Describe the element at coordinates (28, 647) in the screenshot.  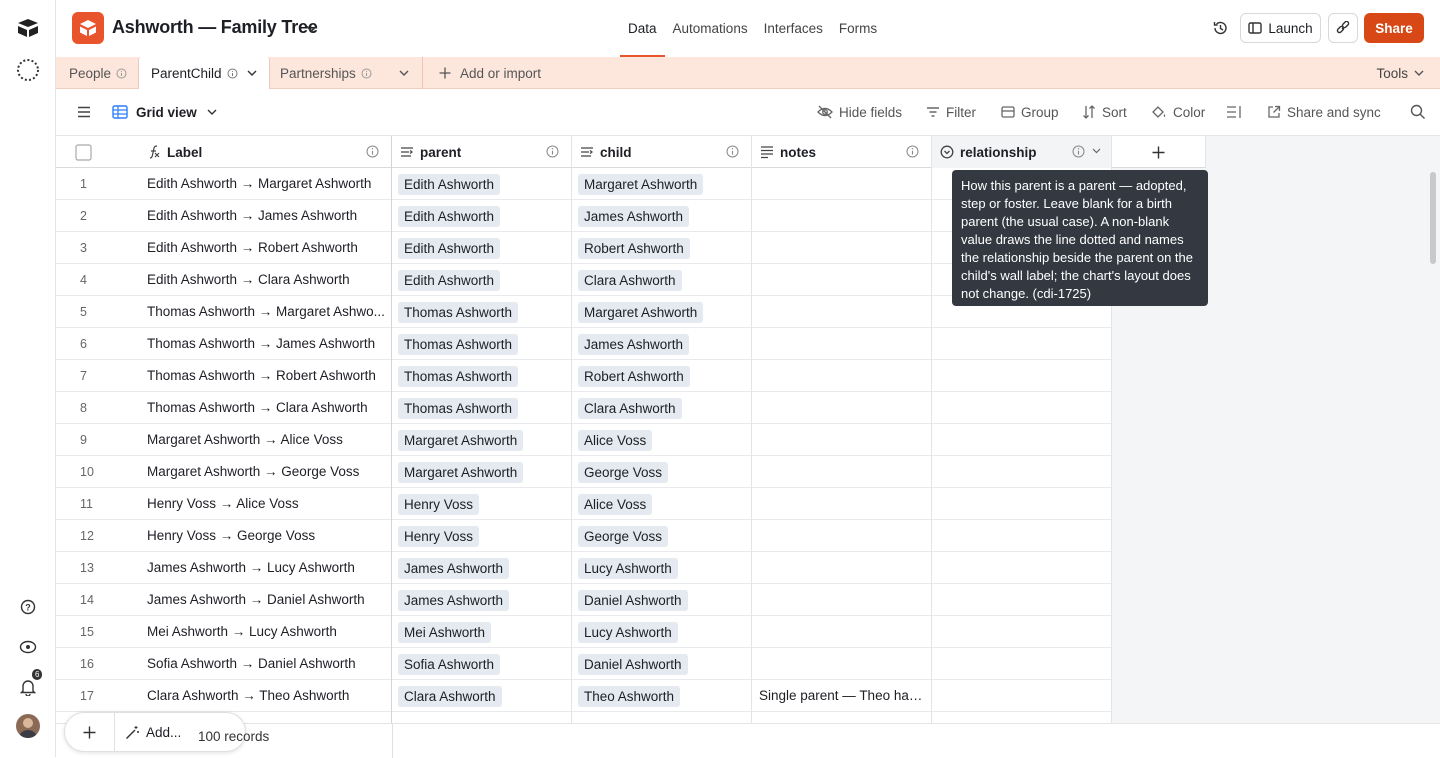
I see `marketplace-icon` at that location.